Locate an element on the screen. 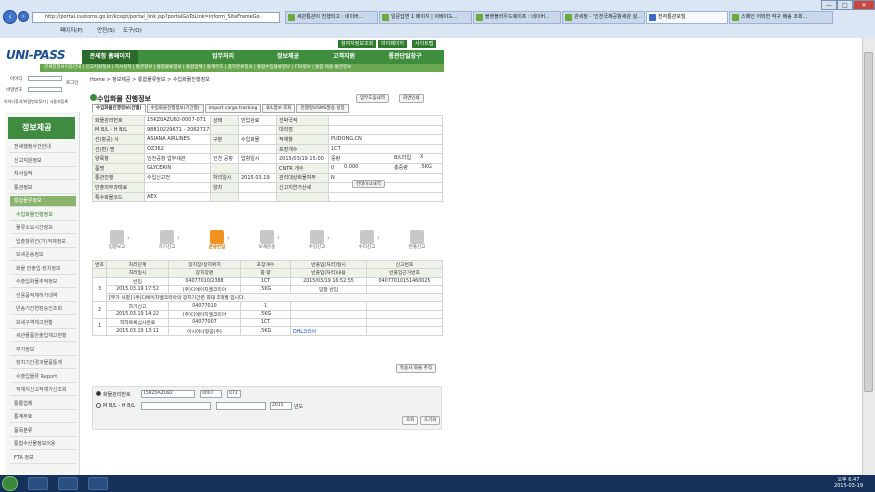  history-loc_name: (주)디에이치엘코리아 is located at coordinates (204, 289).